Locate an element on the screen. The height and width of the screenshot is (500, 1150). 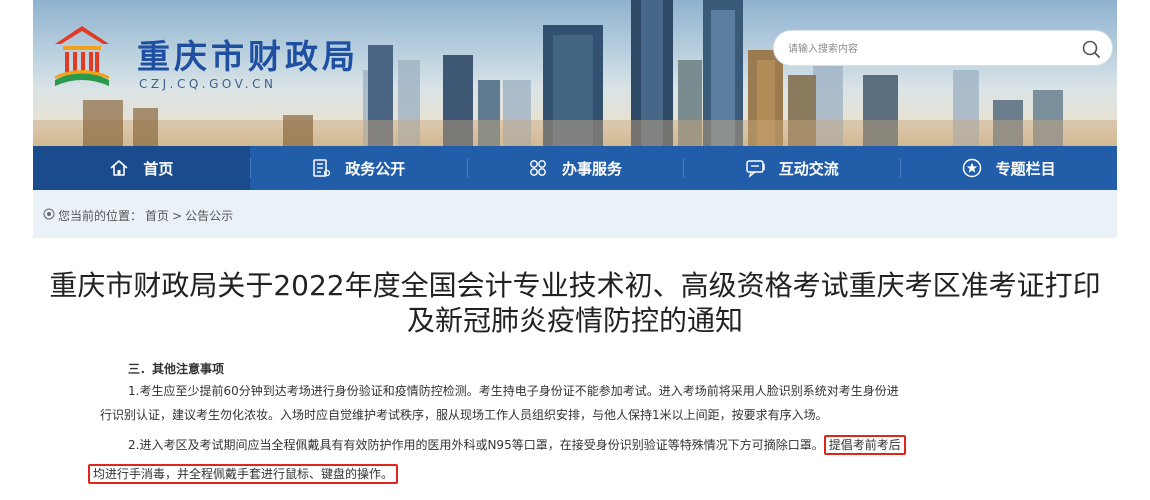
breadcrumb-prefix: 您当前的位置： is located at coordinates (100, 216).